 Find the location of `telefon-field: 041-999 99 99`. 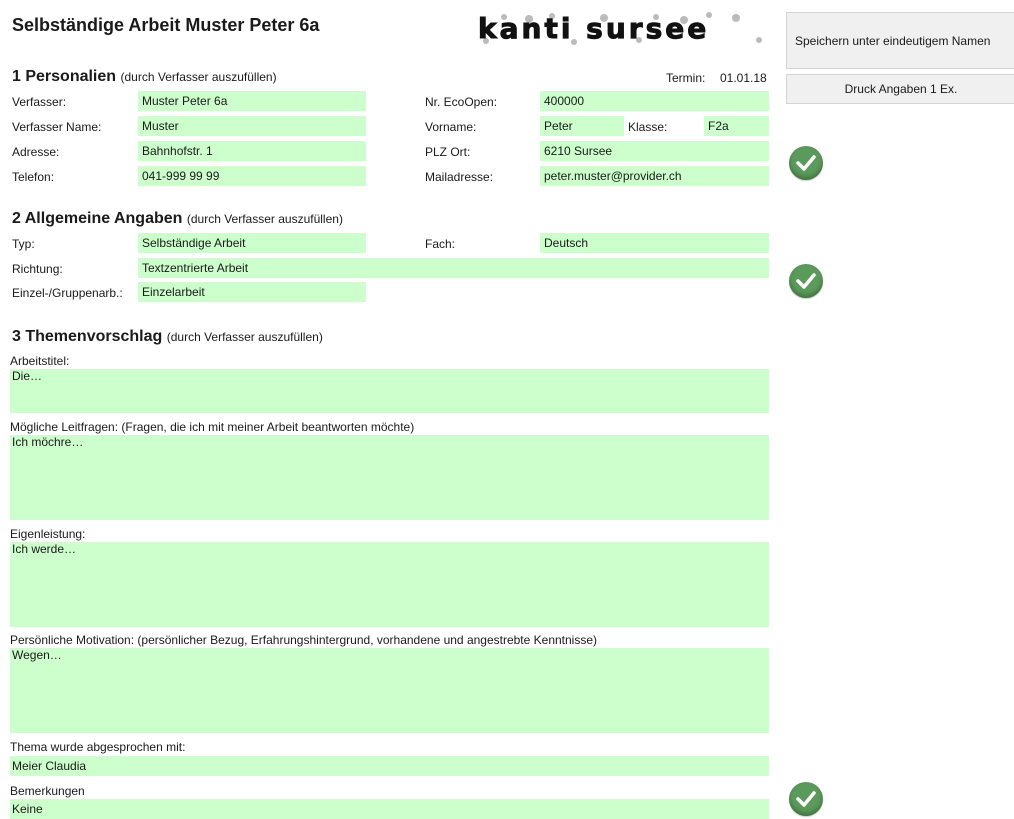

telefon-field: 041-999 99 99 is located at coordinates (252, 176).